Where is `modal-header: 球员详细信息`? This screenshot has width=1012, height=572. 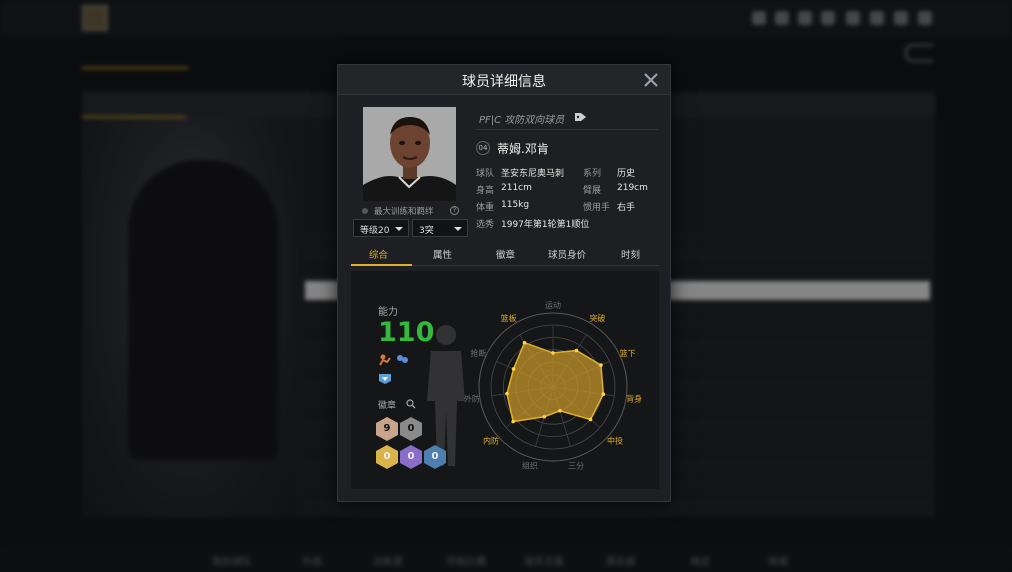 modal-header: 球员详细信息 is located at coordinates (504, 80).